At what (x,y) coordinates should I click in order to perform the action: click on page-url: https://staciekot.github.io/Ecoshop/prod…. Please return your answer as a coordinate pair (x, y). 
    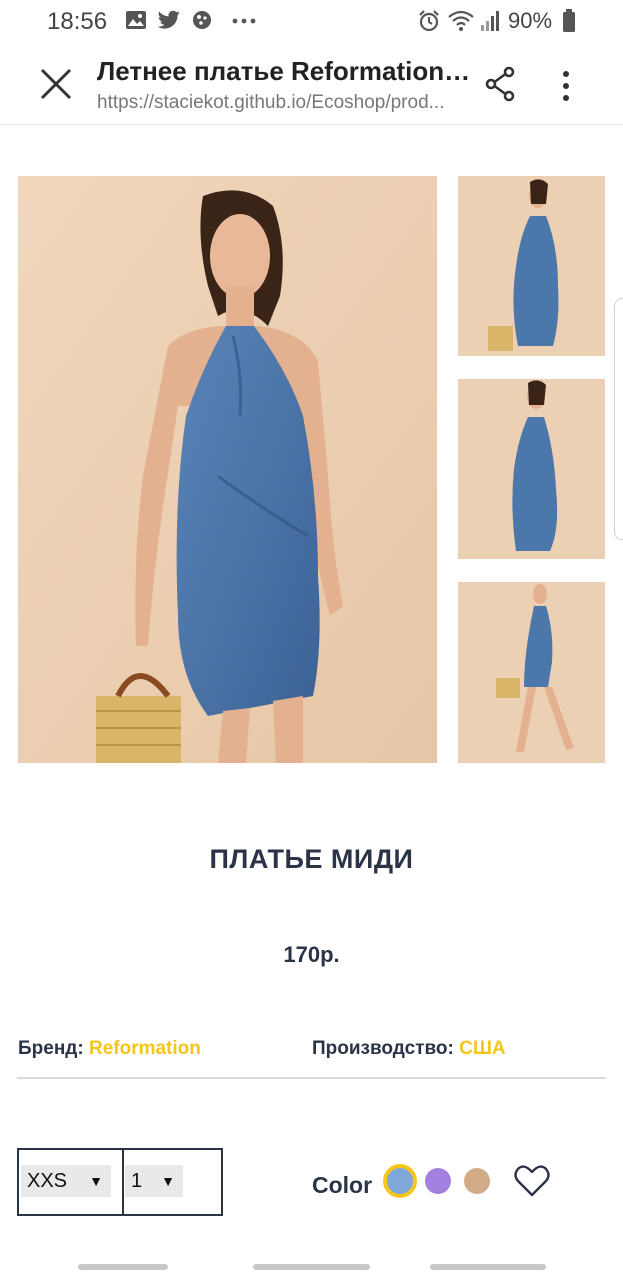
    Looking at the image, I should click on (271, 102).